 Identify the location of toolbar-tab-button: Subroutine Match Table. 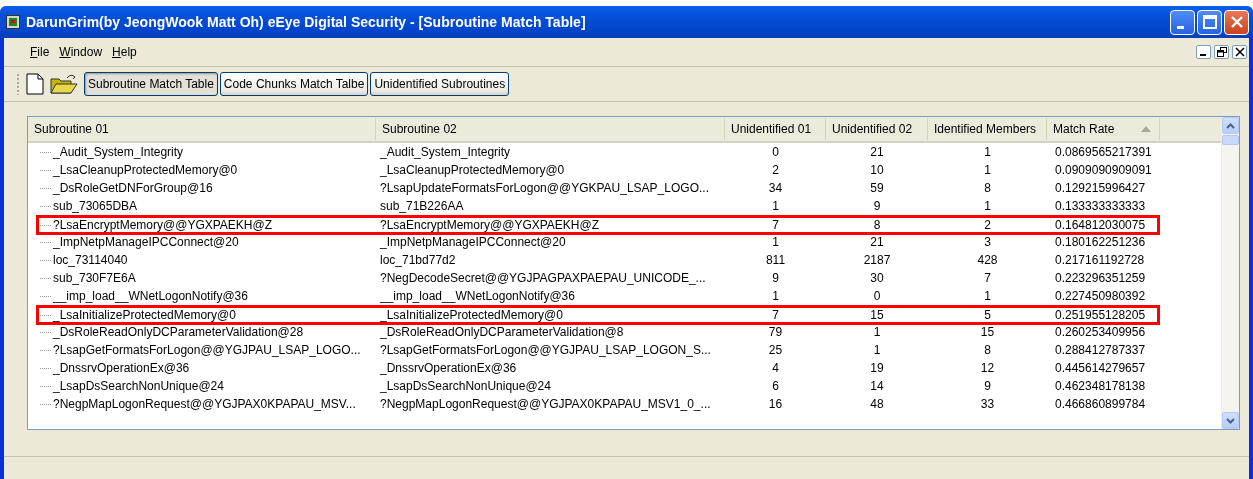
(151, 84).